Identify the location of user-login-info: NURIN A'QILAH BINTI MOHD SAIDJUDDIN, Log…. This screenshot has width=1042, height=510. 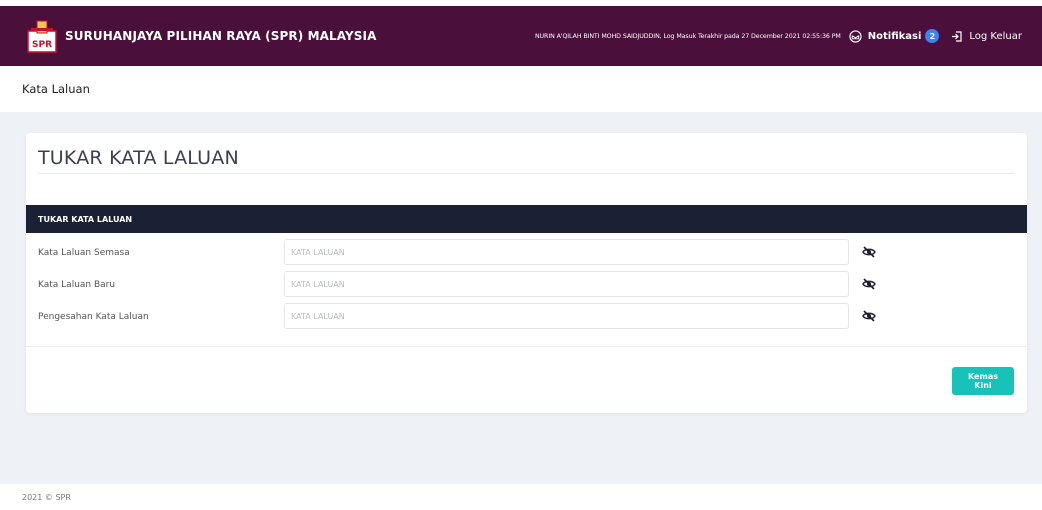
(687, 36).